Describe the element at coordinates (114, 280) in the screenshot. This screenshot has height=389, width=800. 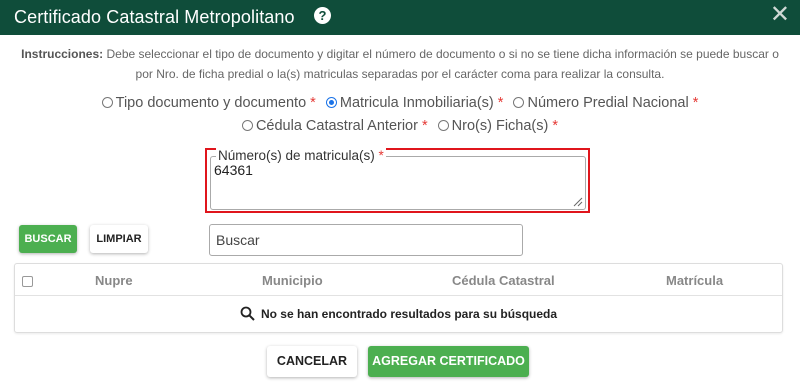
I see `column-header-nupre: Nupre` at that location.